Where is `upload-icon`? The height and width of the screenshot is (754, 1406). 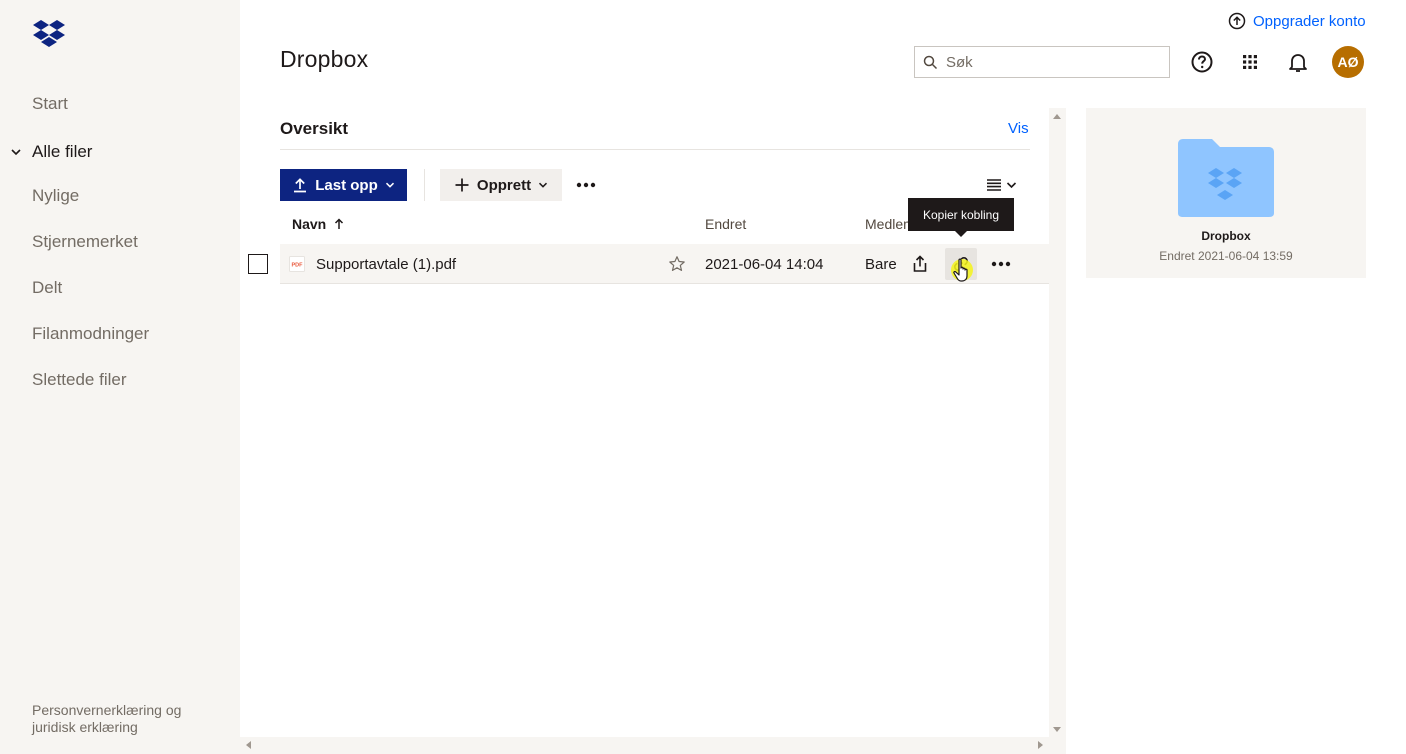 upload-icon is located at coordinates (300, 185).